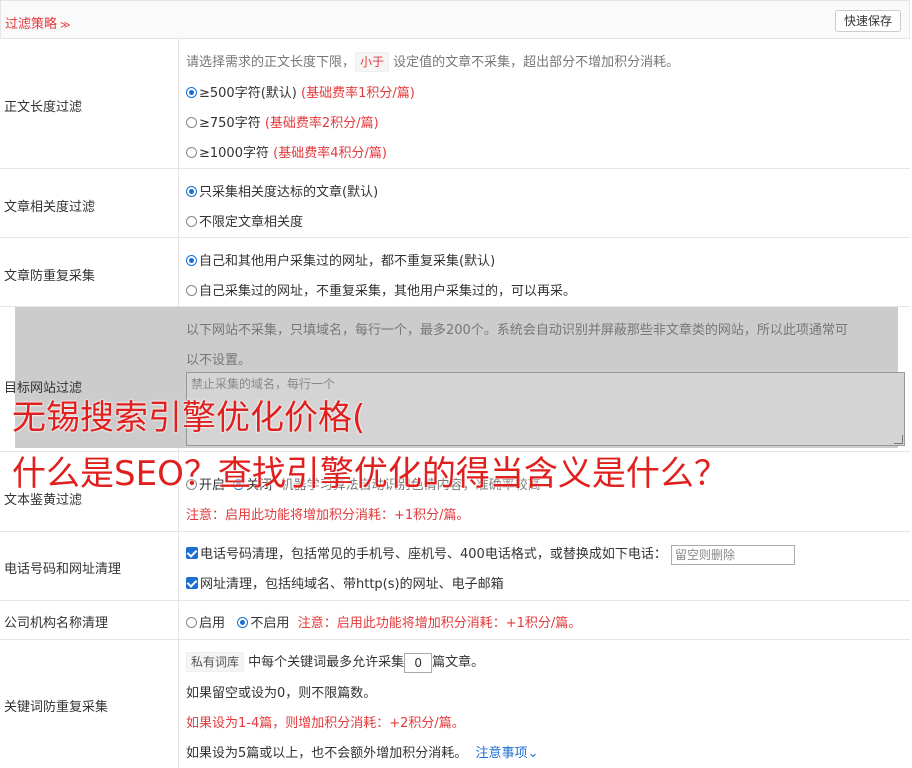 This screenshot has height=768, width=912. Describe the element at coordinates (533, 753) in the screenshot. I see `chevron-down-icon: ⌄` at that location.